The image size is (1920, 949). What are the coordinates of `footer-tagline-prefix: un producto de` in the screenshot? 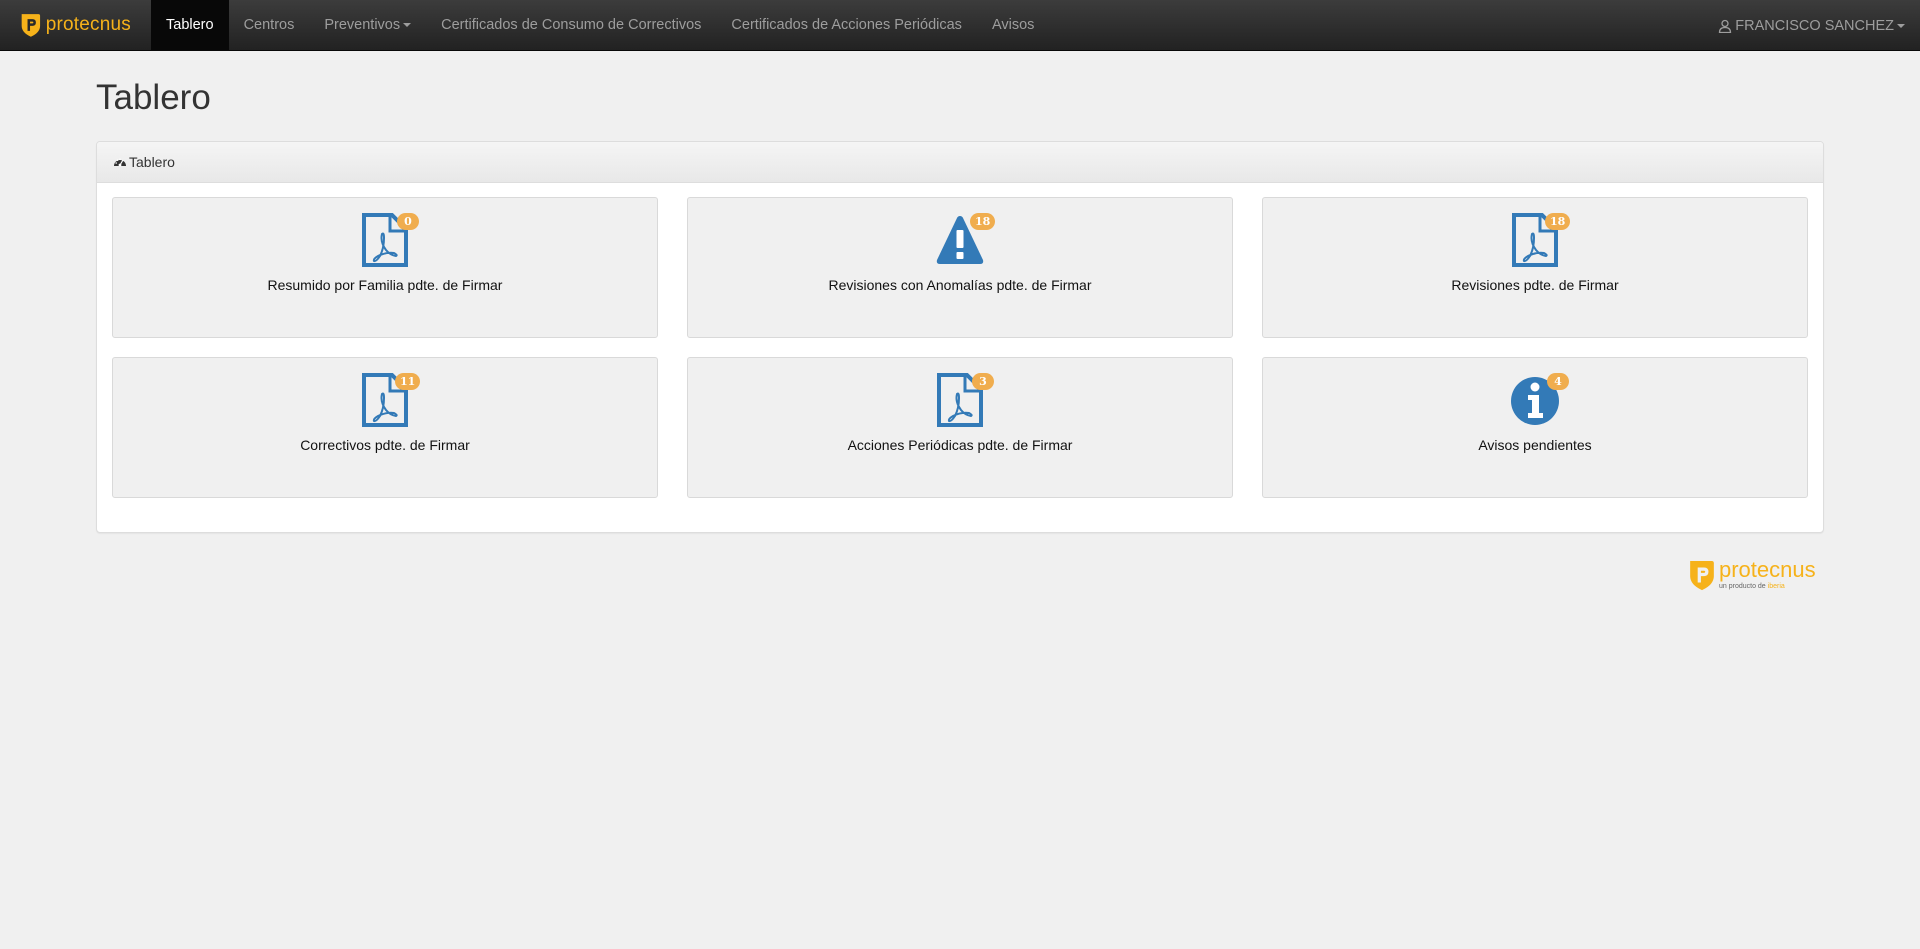 It's located at (1742, 586).